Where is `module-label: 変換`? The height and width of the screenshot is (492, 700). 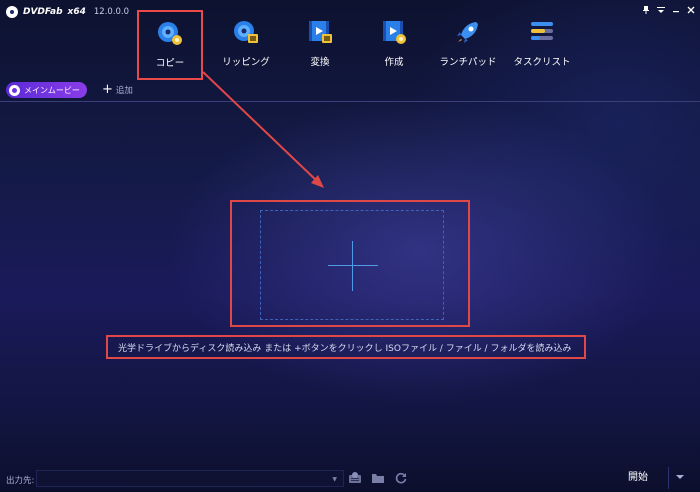
module-label: 変換 is located at coordinates (320, 62).